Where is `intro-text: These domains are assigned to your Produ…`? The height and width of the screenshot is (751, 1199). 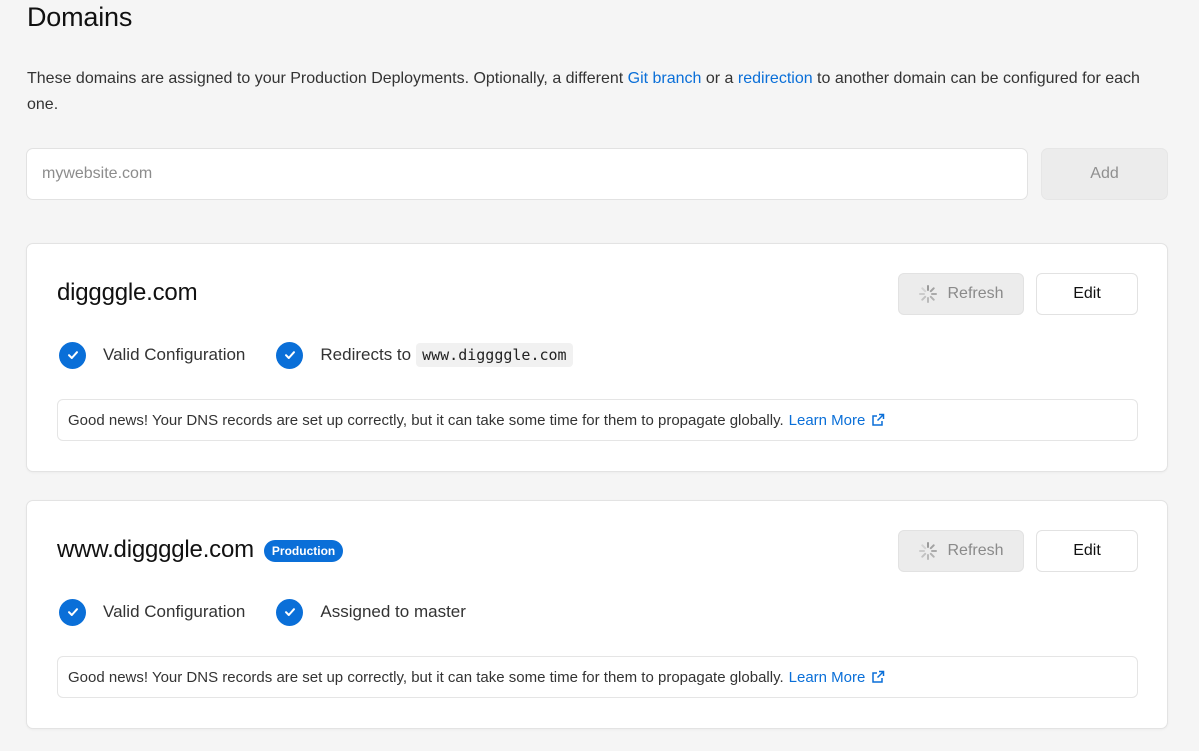
intro-text: These domains are assigned to your Produ… is located at coordinates (597, 92).